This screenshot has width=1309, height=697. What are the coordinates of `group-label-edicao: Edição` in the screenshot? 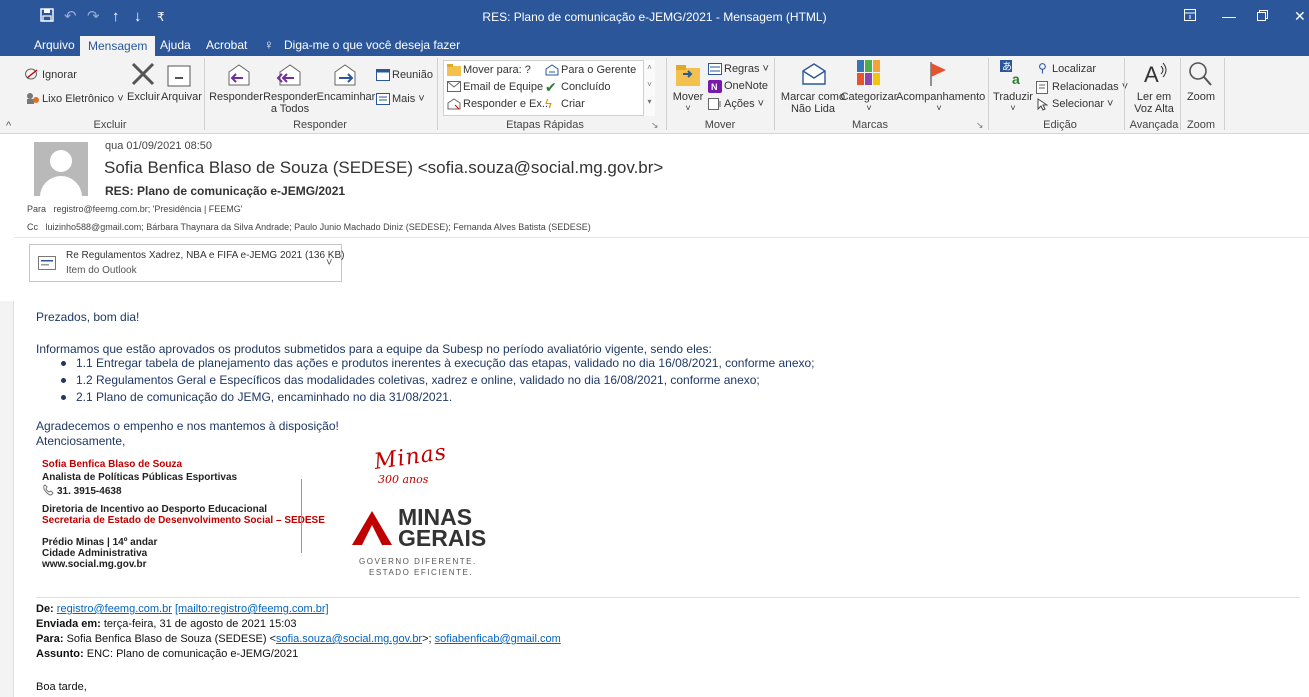 It's located at (1060, 125).